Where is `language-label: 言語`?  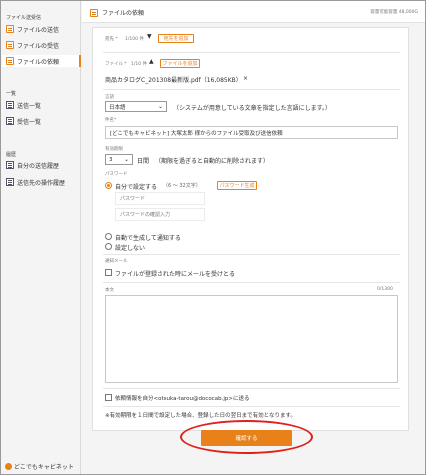 language-label: 言語 is located at coordinates (109, 97).